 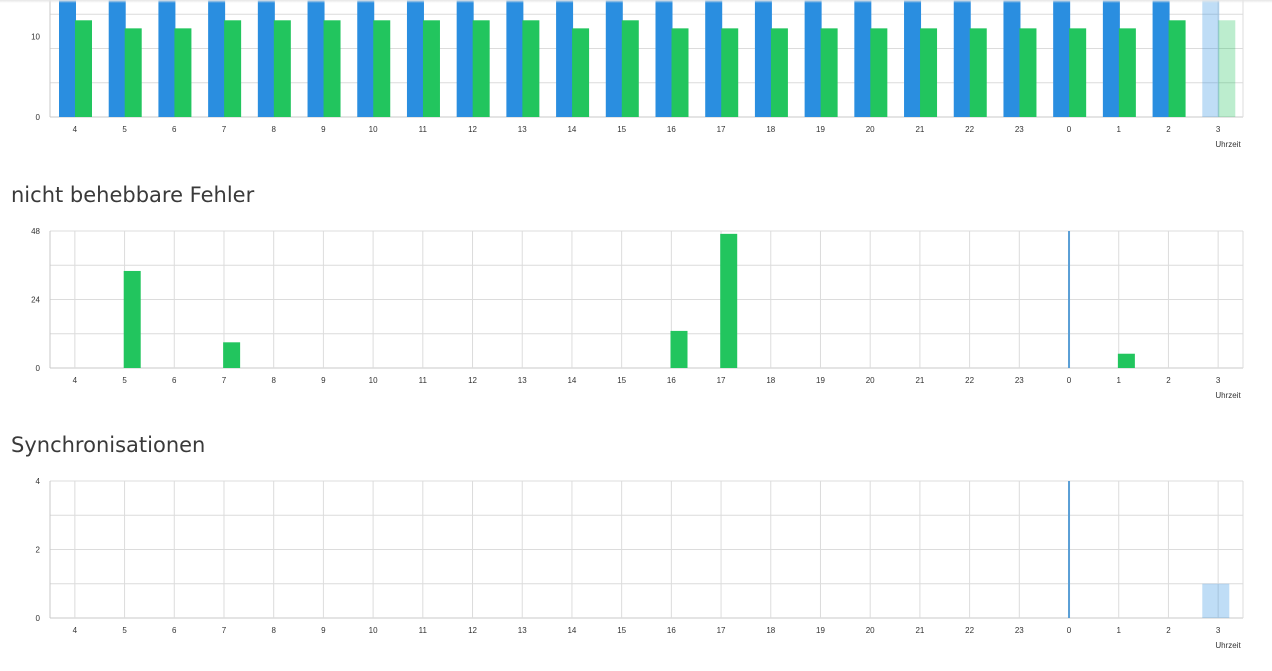 What do you see at coordinates (38, 550) in the screenshot?
I see `y-tick-label: 2` at bounding box center [38, 550].